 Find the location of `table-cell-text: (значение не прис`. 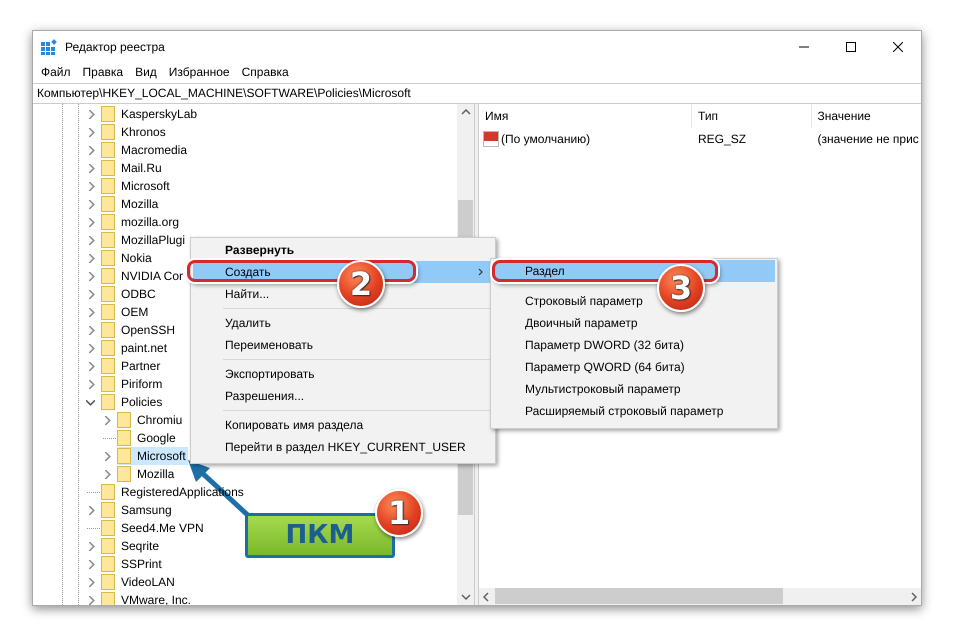

table-cell-text: (значение не прис is located at coordinates (868, 139).